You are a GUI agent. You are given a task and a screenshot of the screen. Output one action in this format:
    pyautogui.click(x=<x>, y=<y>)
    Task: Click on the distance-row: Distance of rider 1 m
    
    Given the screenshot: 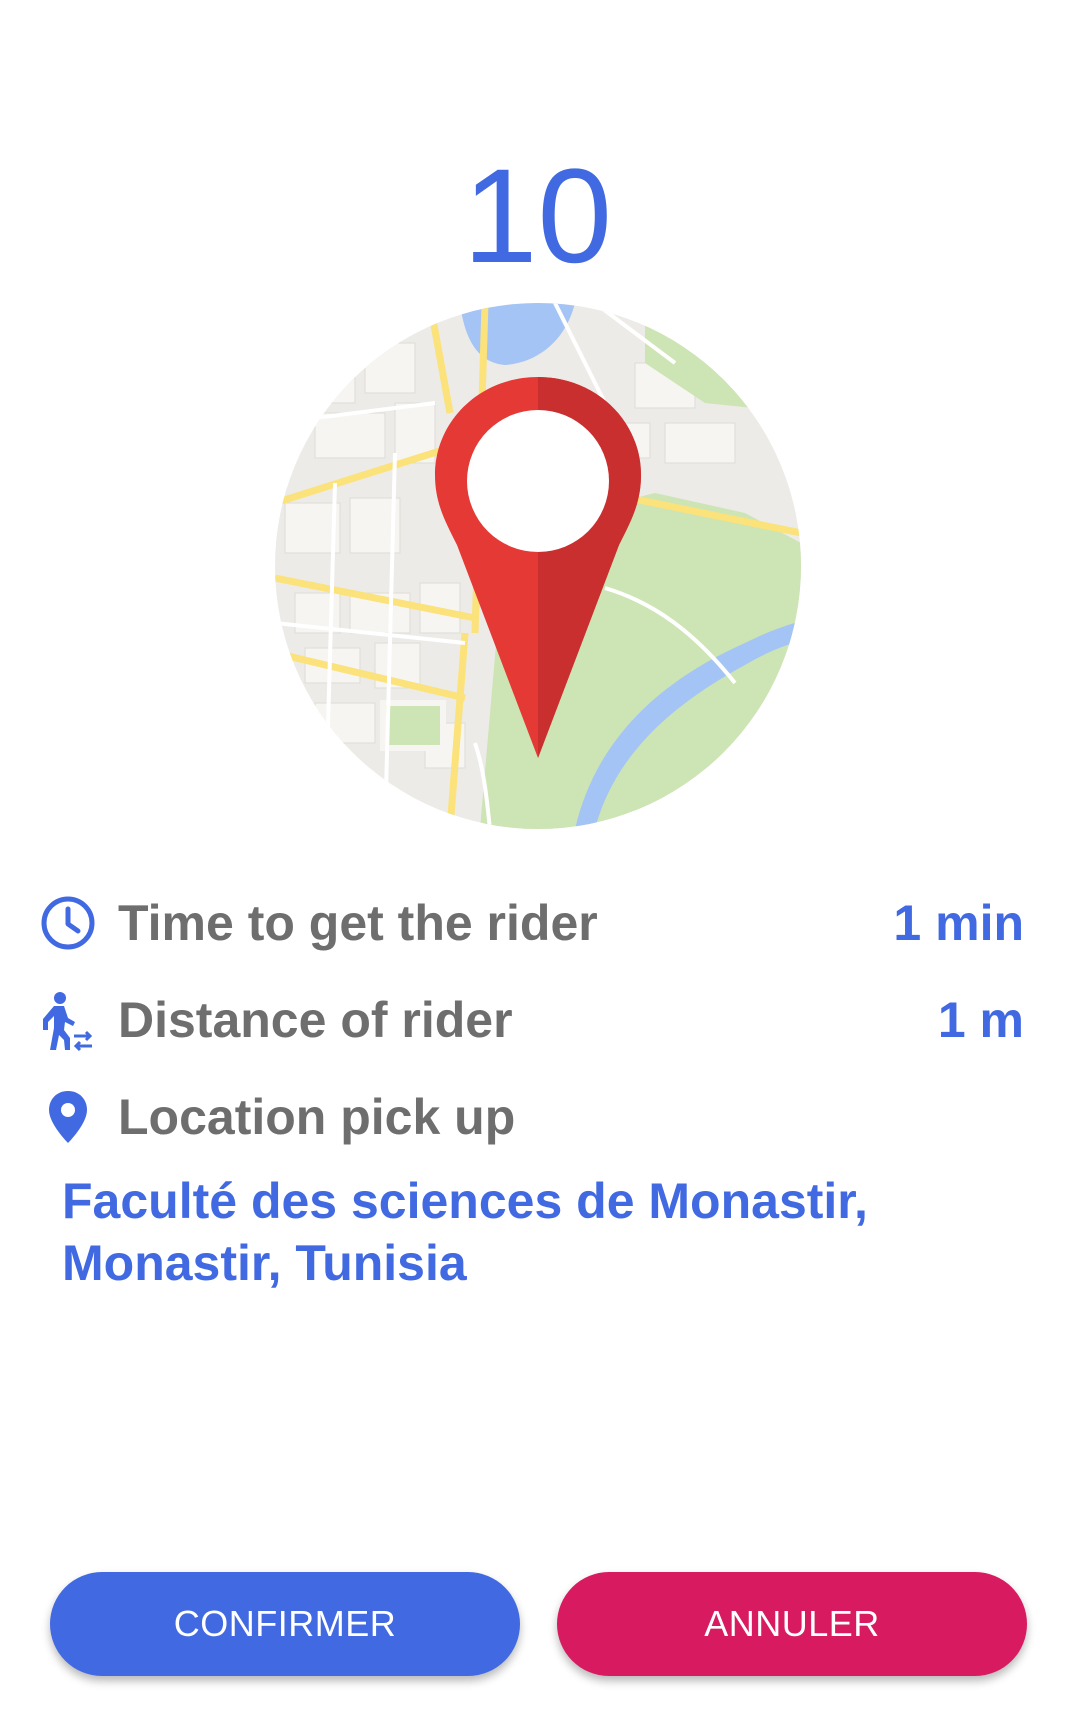 What is the action you would take?
    pyautogui.click(x=537, y=1020)
    